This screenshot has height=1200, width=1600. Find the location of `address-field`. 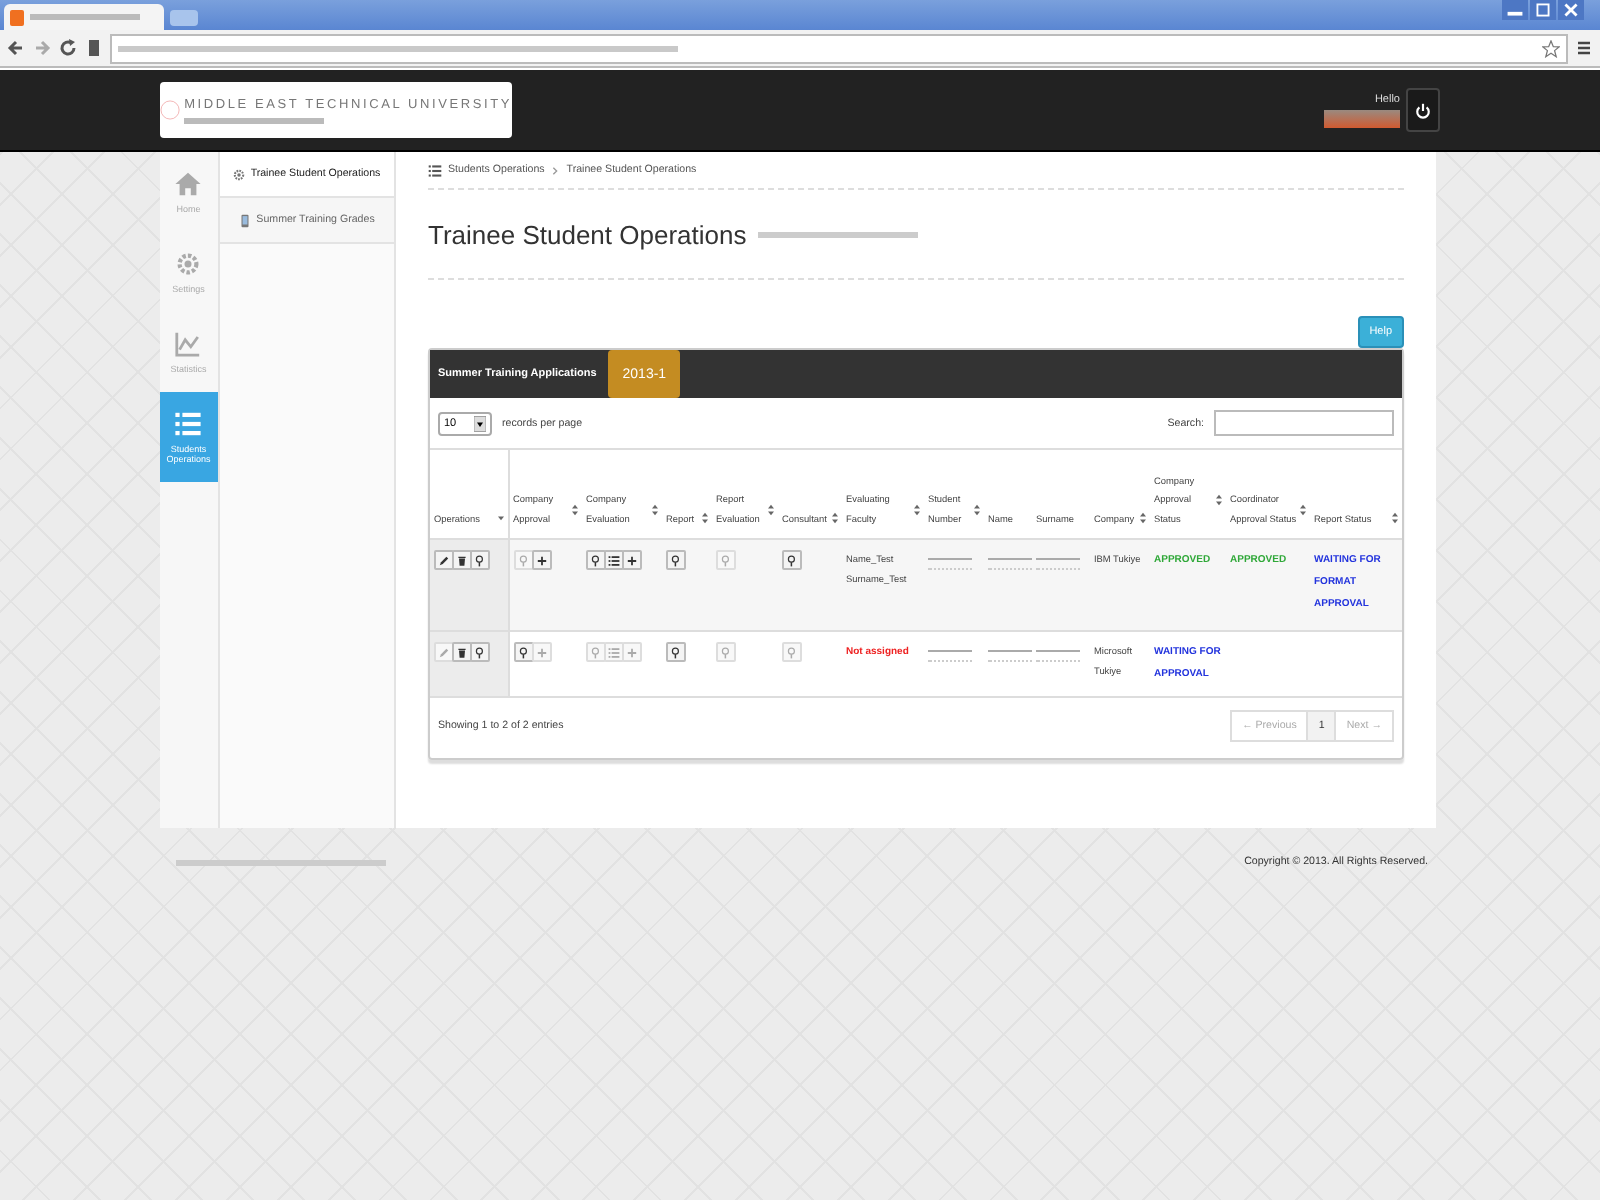

address-field is located at coordinates (839, 48).